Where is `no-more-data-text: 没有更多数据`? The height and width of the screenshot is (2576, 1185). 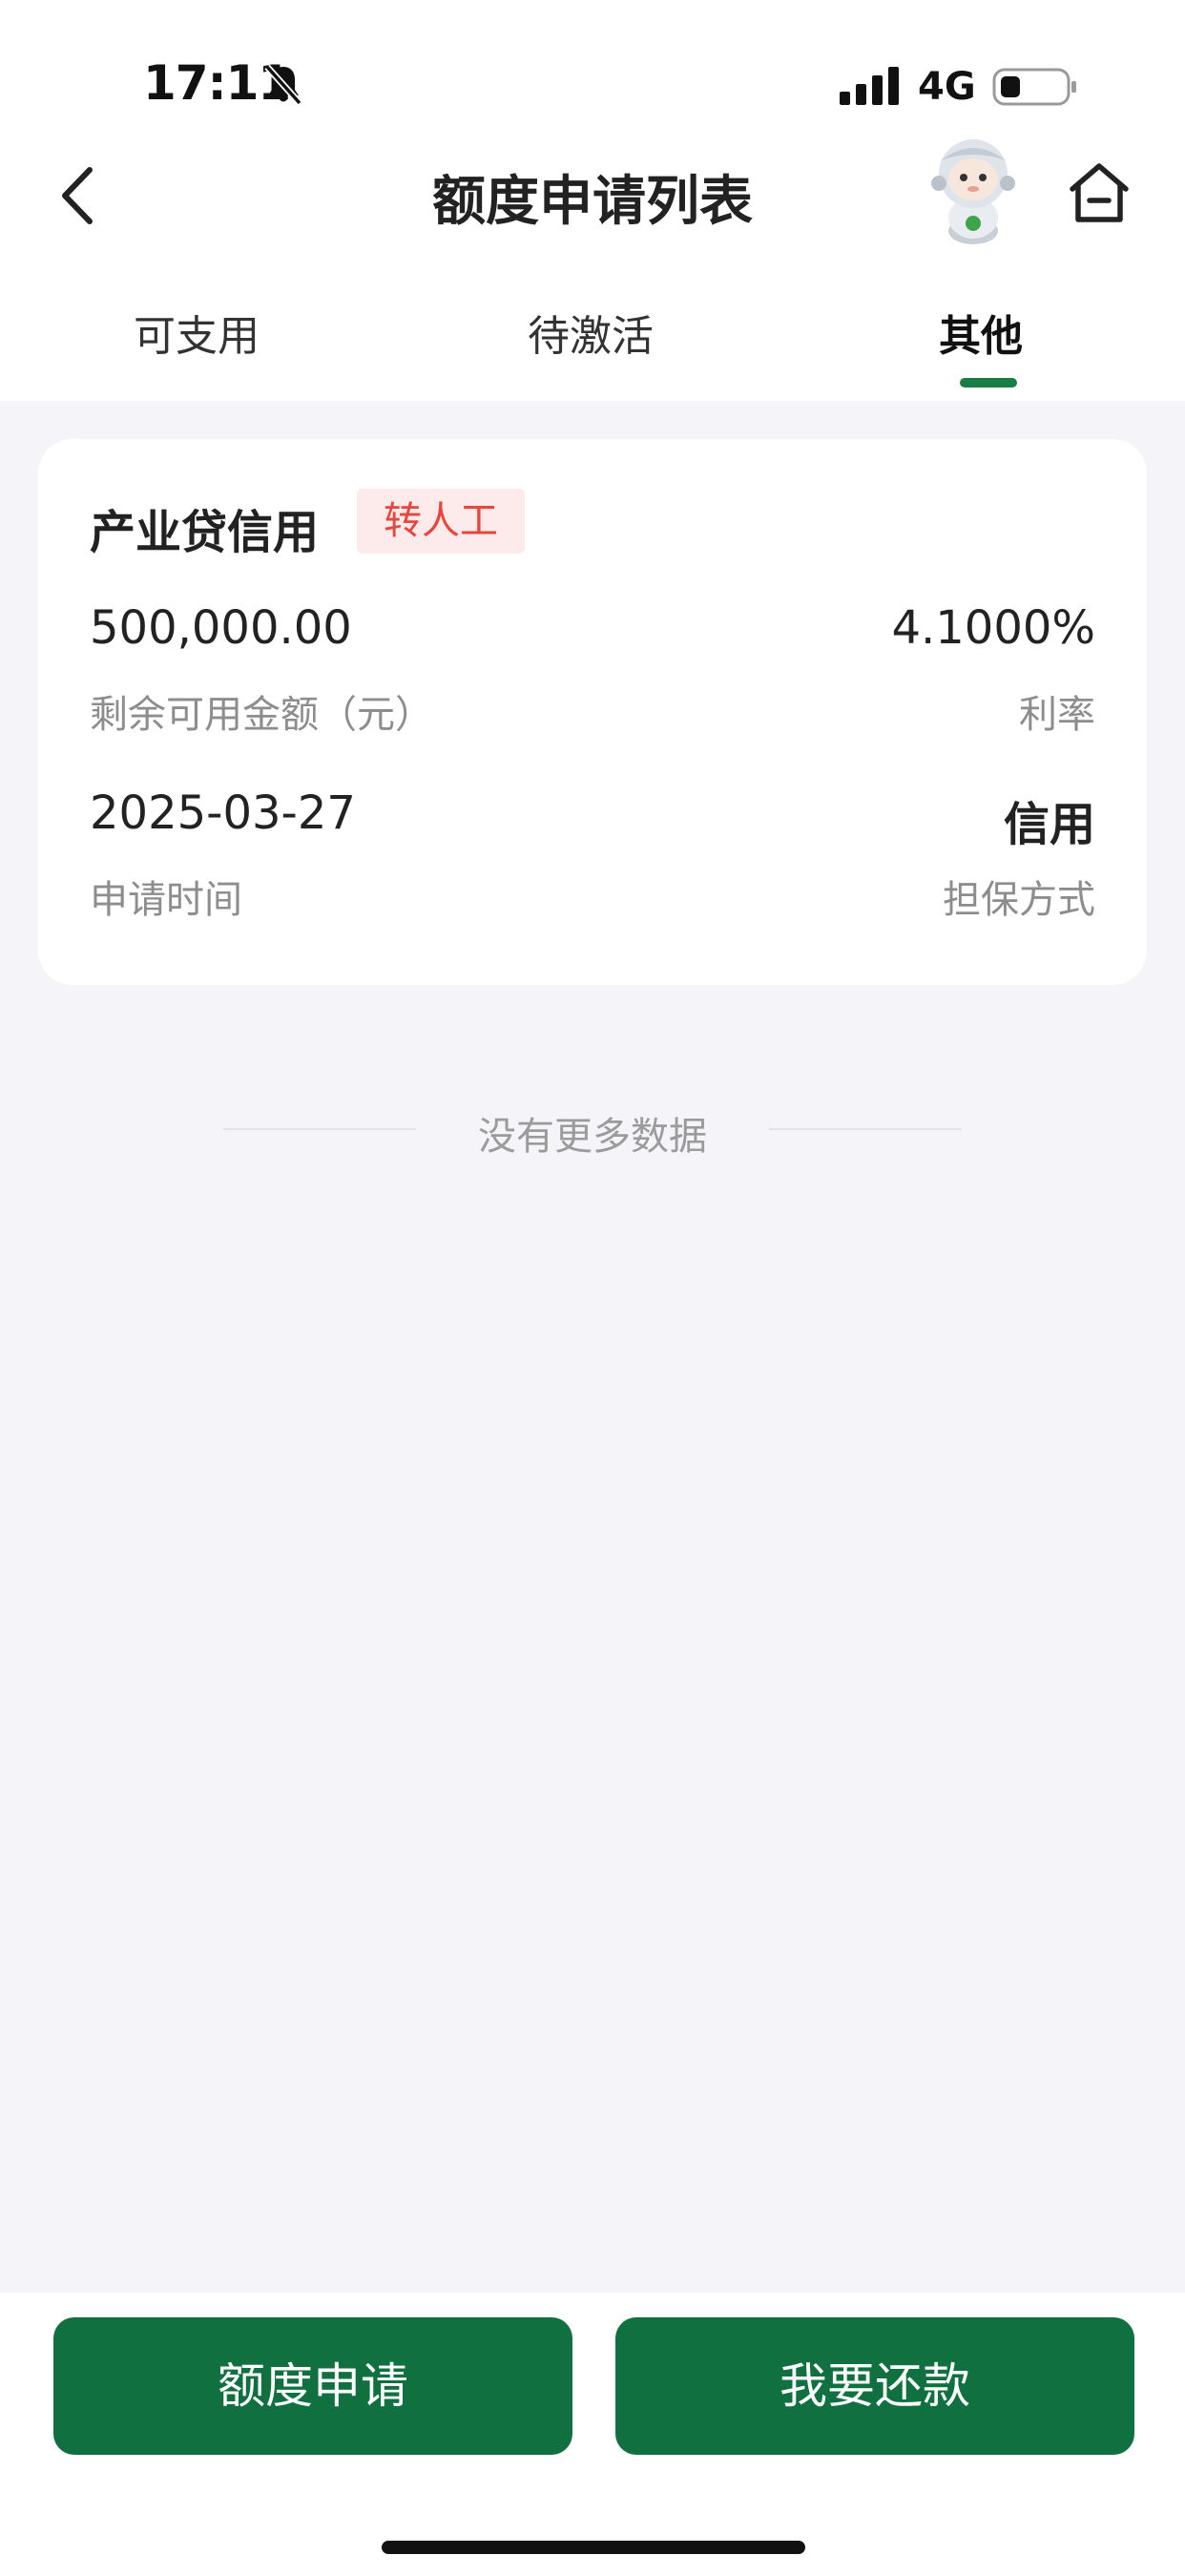
no-more-data-text: 没有更多数据 is located at coordinates (592, 1137).